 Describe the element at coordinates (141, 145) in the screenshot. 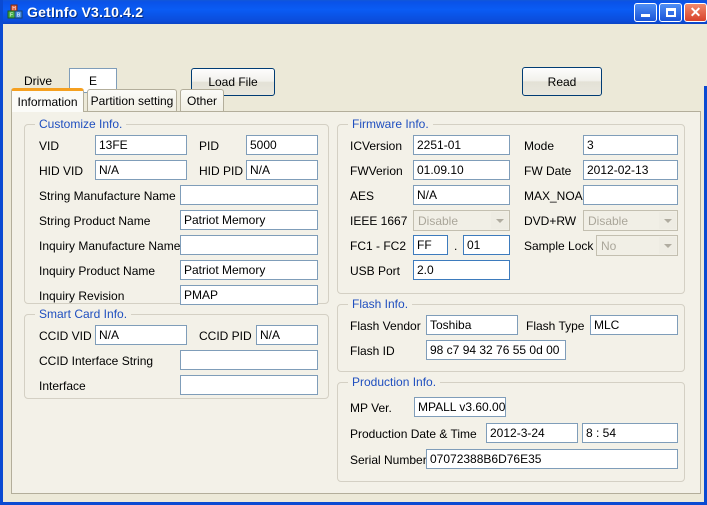

I see `vid-input: 13FE` at that location.